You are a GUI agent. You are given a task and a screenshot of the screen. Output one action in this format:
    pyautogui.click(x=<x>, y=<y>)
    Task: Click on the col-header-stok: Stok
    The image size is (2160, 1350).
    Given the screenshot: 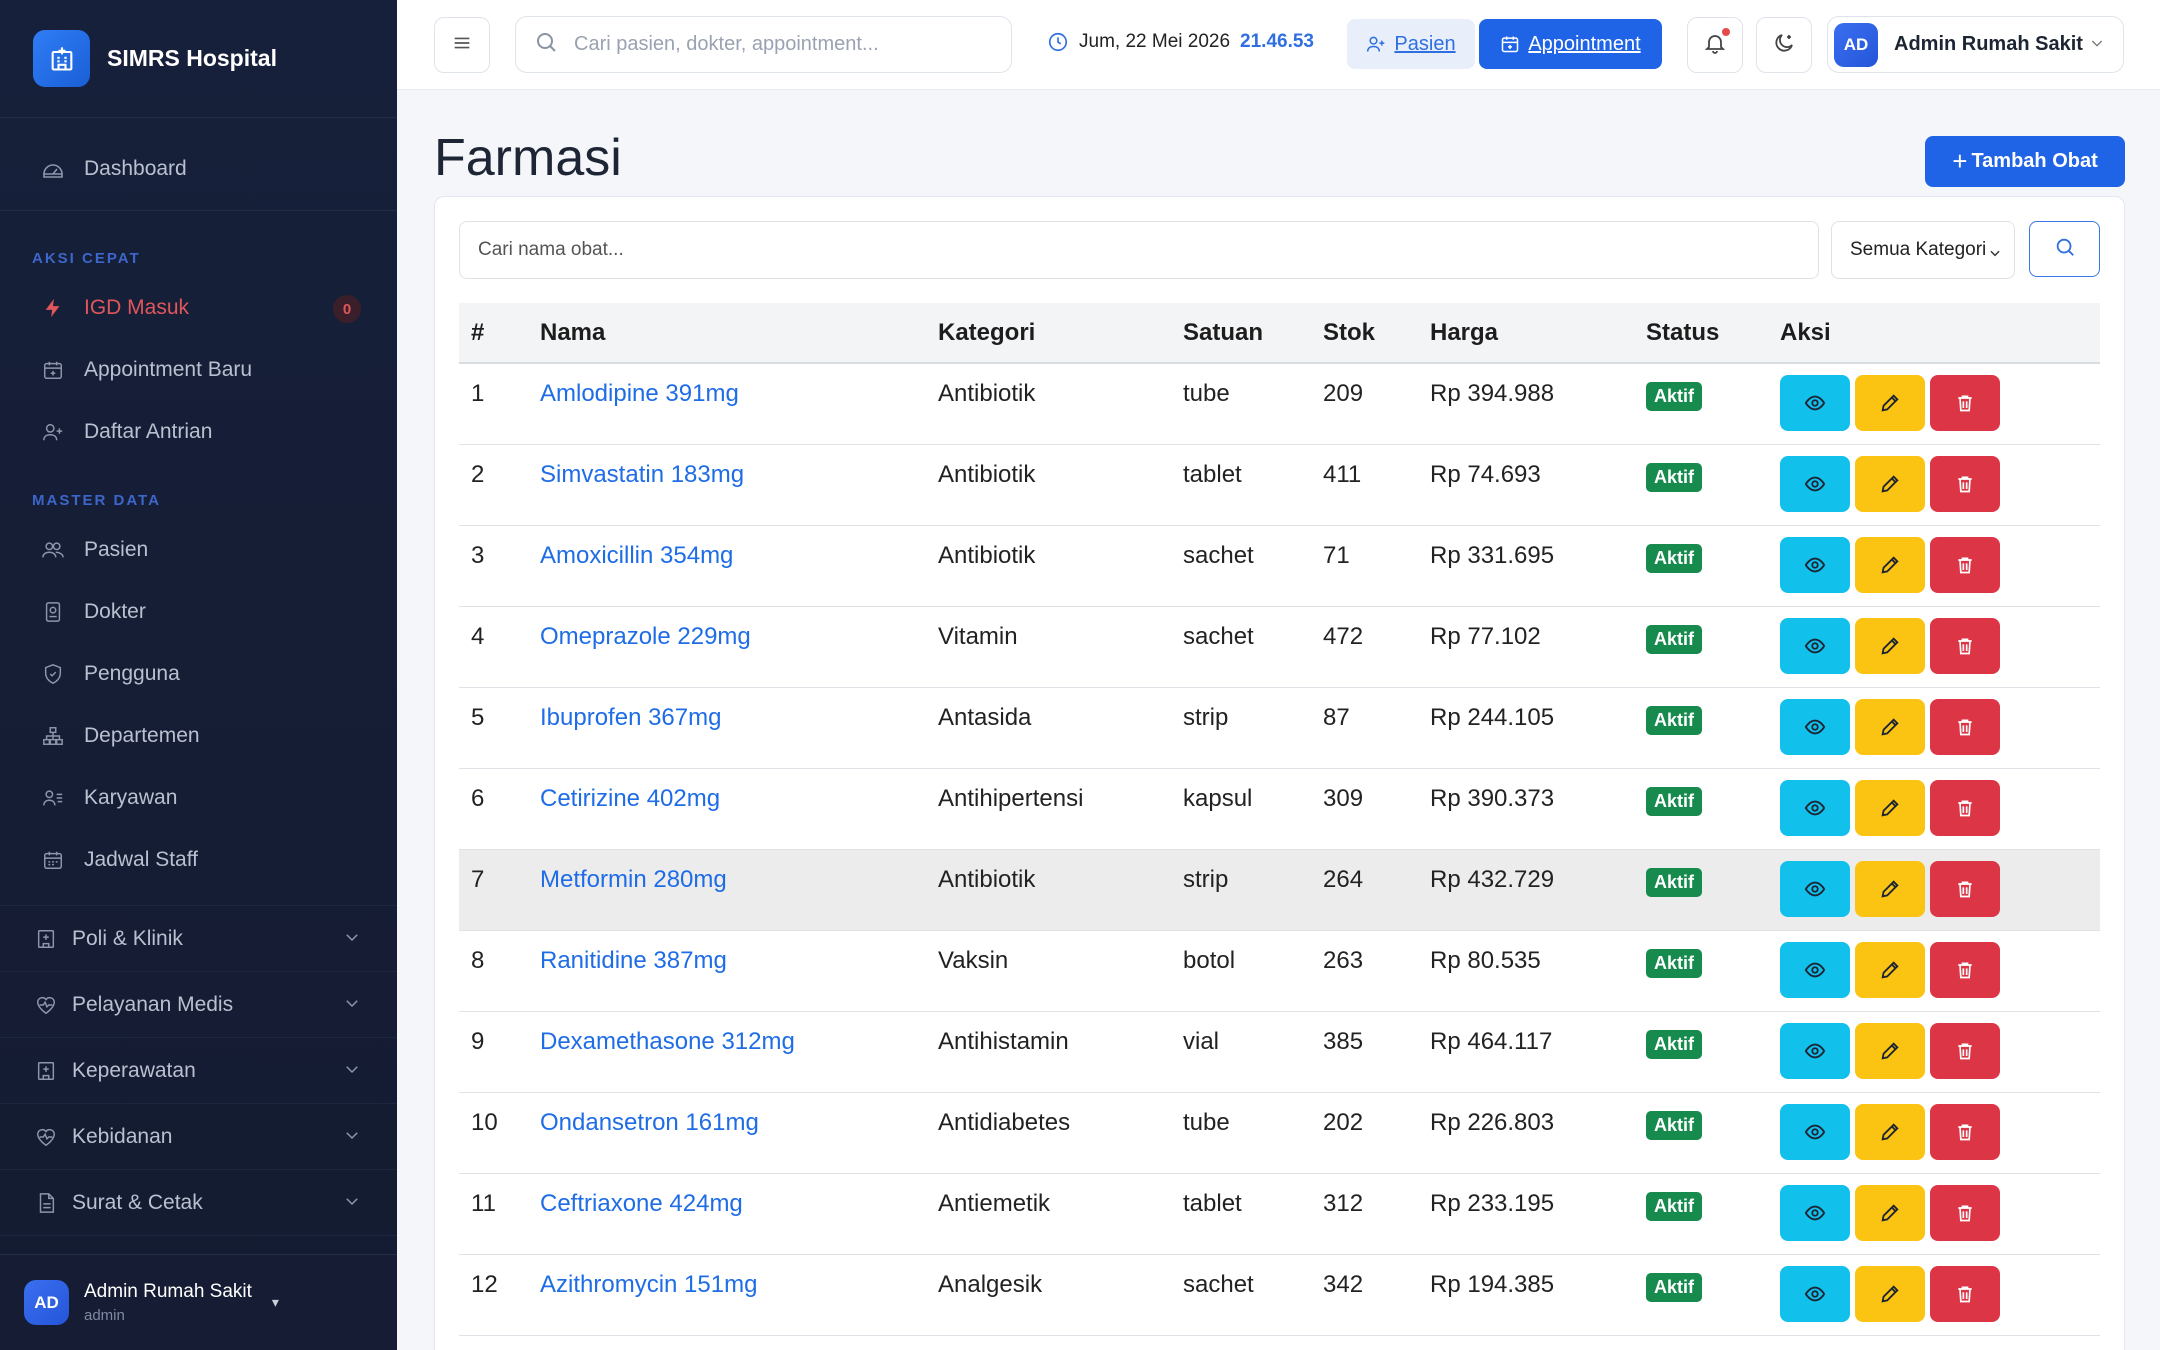 What is the action you would take?
    pyautogui.click(x=1364, y=333)
    